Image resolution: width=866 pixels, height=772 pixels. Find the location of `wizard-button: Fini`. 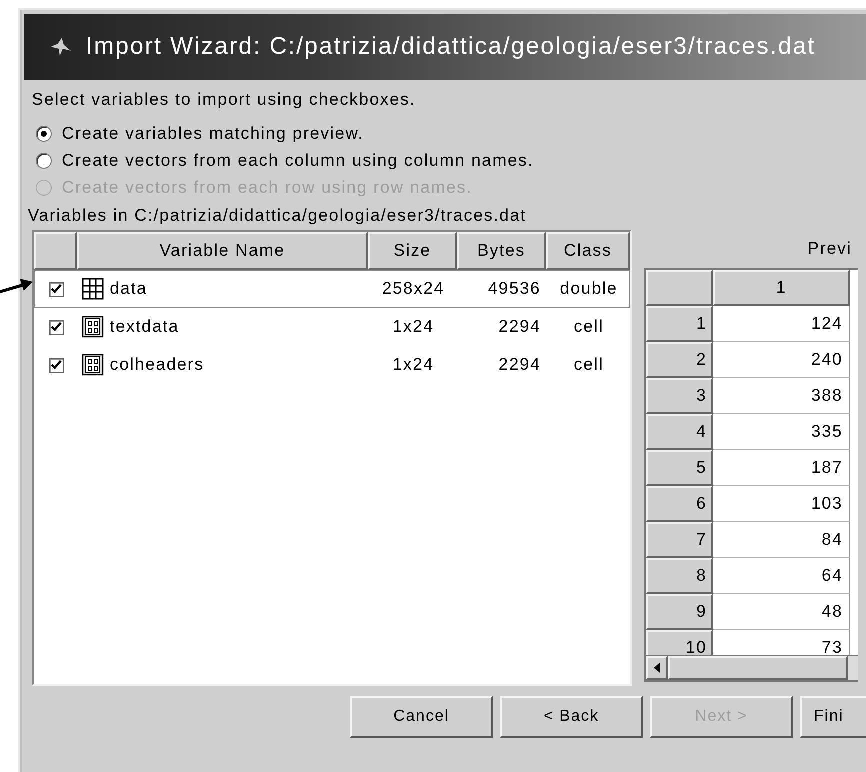

wizard-button: Fini is located at coordinates (833, 717).